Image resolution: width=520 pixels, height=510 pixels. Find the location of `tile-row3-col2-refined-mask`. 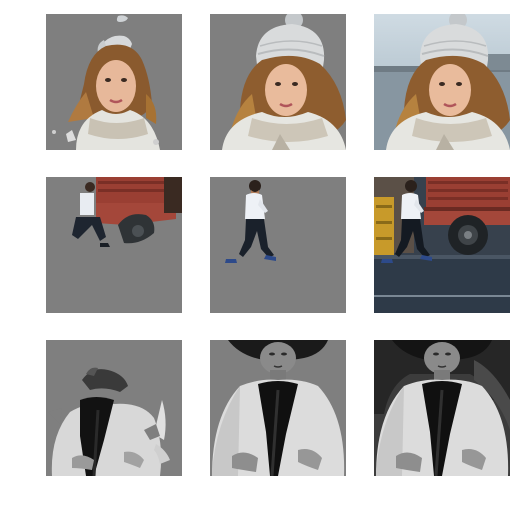

tile-row3-col2-refined-mask is located at coordinates (278, 408).